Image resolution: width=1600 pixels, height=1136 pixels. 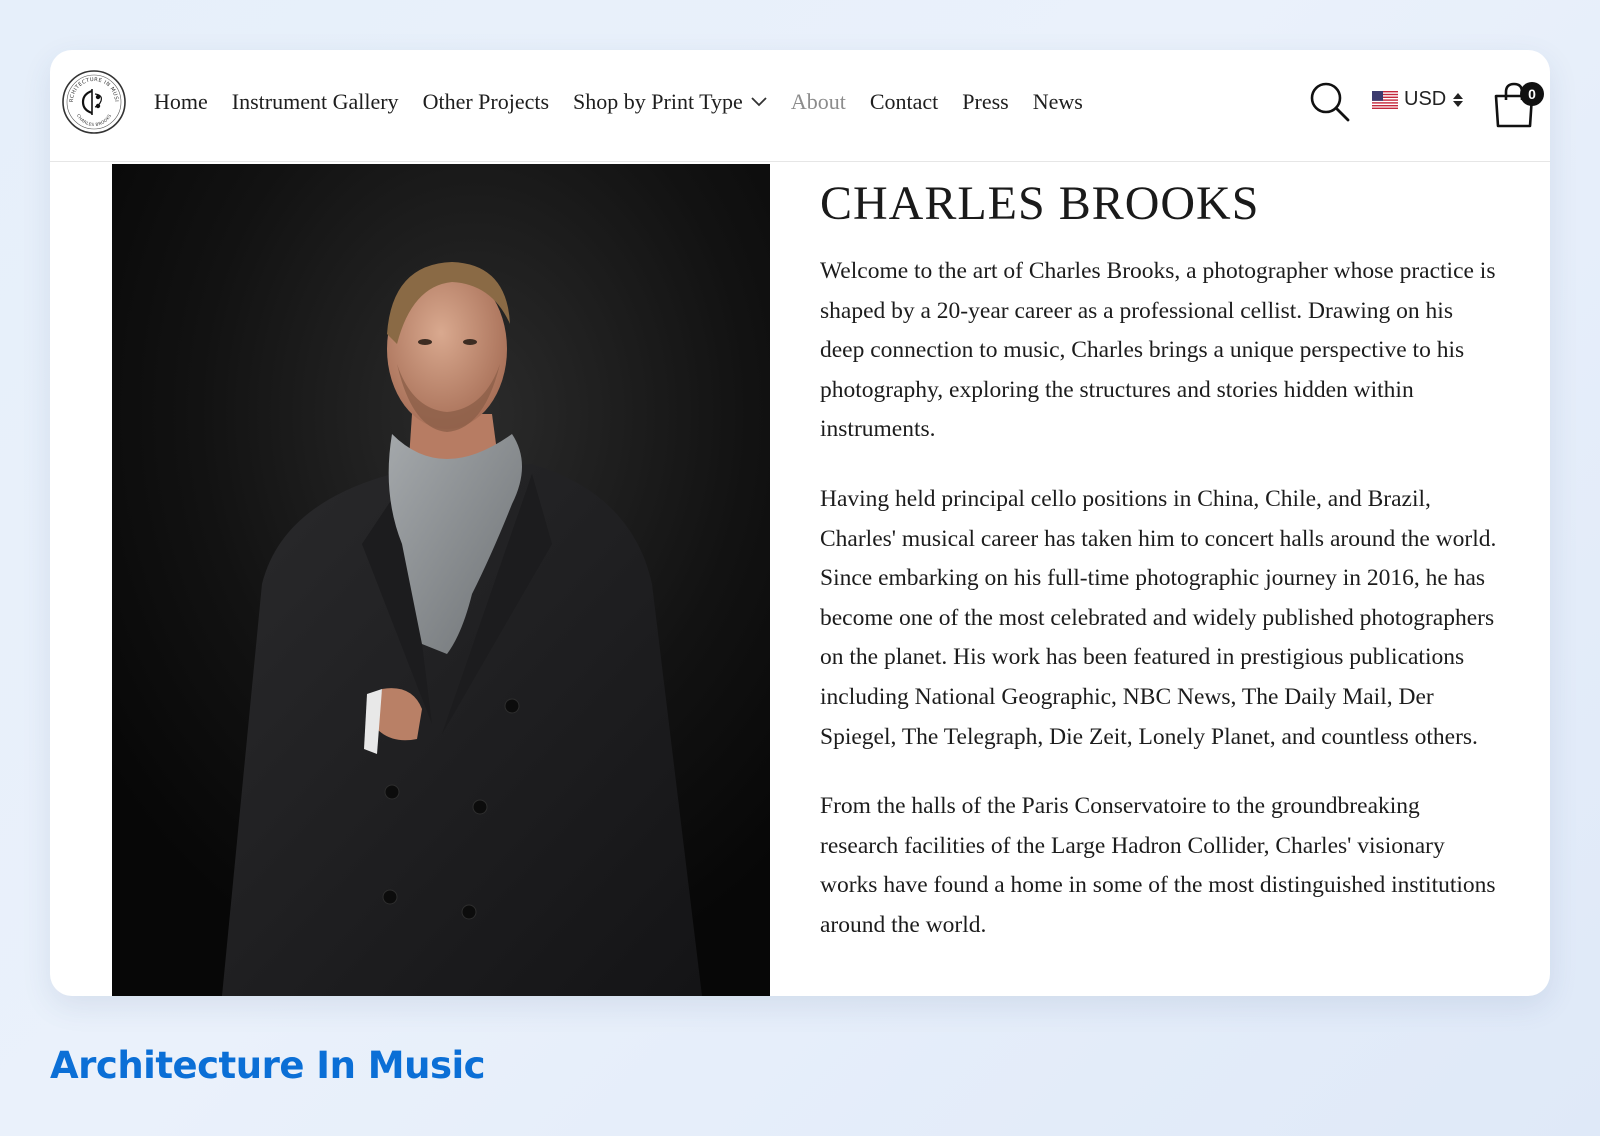 I want to click on nav-home: Home, so click(x=181, y=102).